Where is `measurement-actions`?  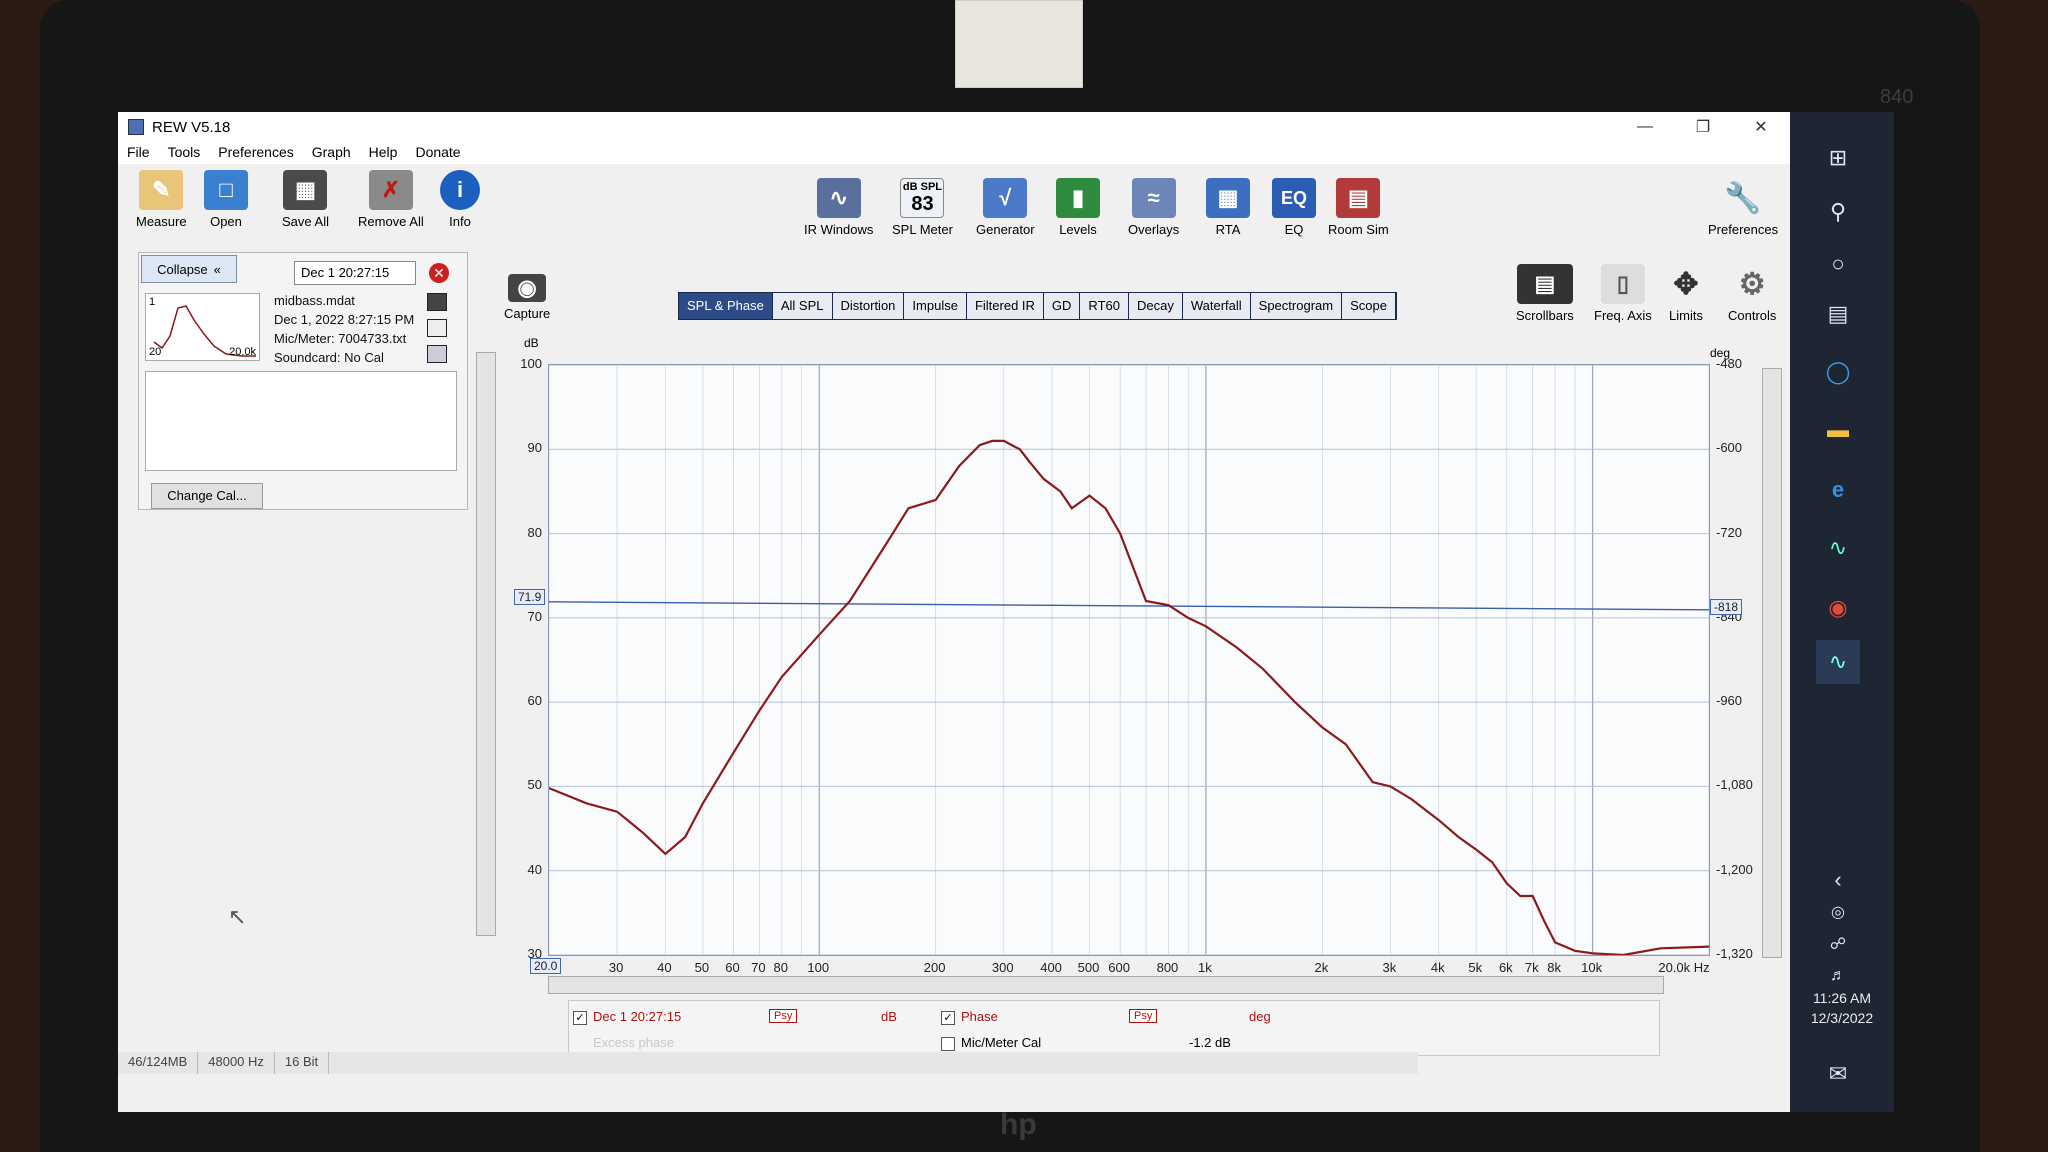 measurement-actions is located at coordinates (437, 328).